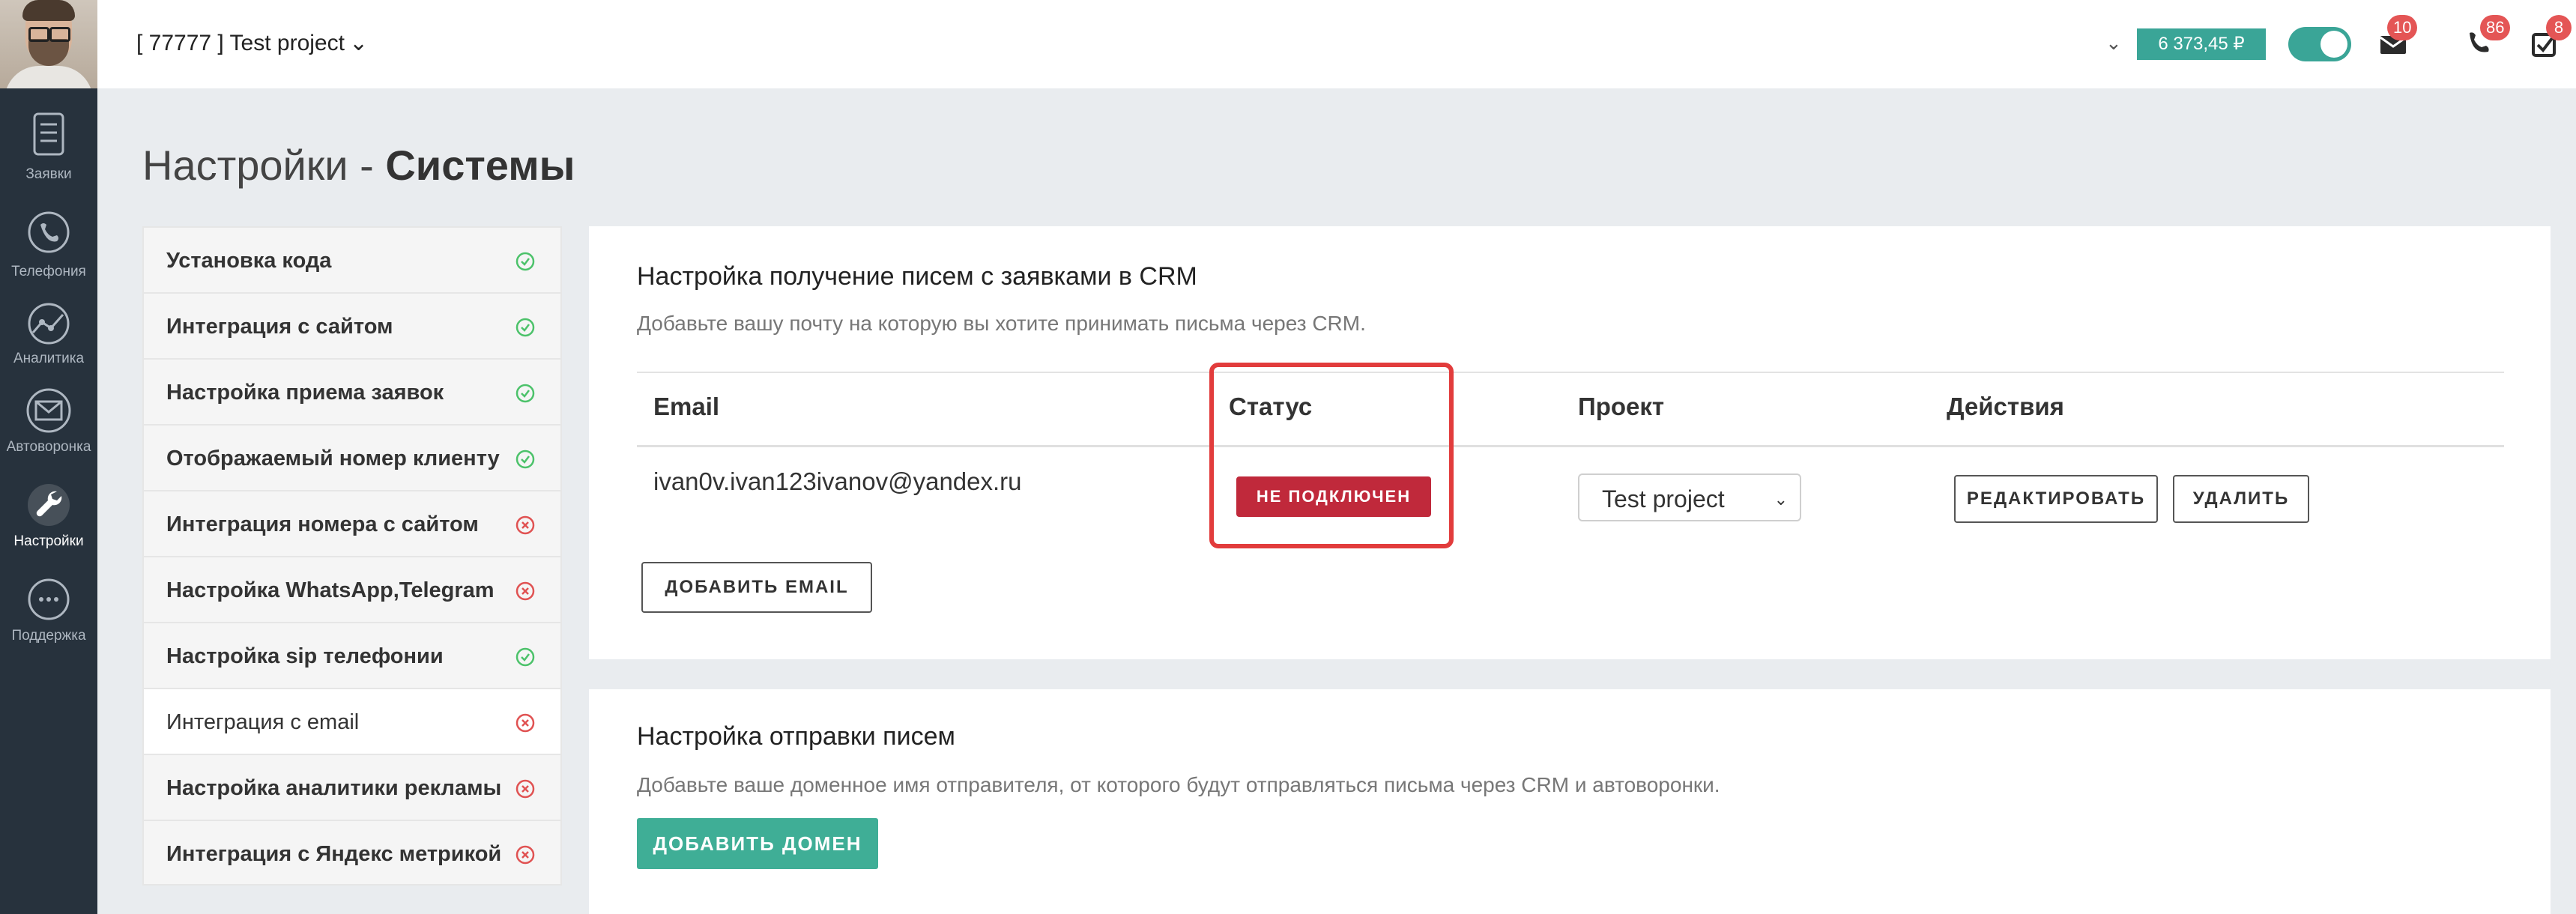  I want to click on sidebar-item-settings: Настройки, so click(48, 516).